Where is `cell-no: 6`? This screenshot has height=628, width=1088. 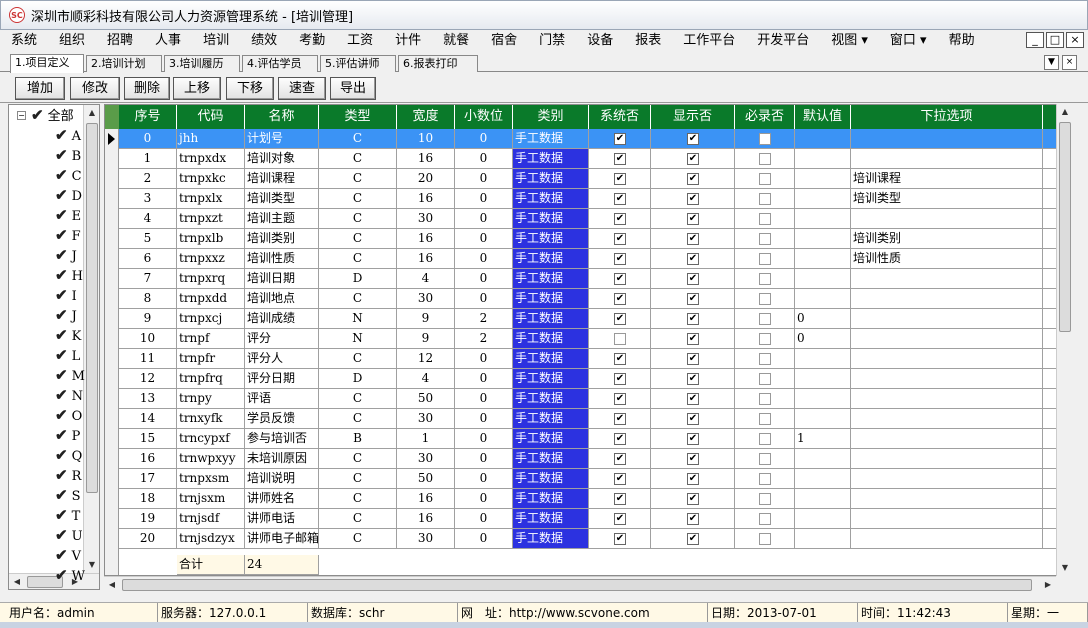
cell-no: 6 is located at coordinates (148, 259).